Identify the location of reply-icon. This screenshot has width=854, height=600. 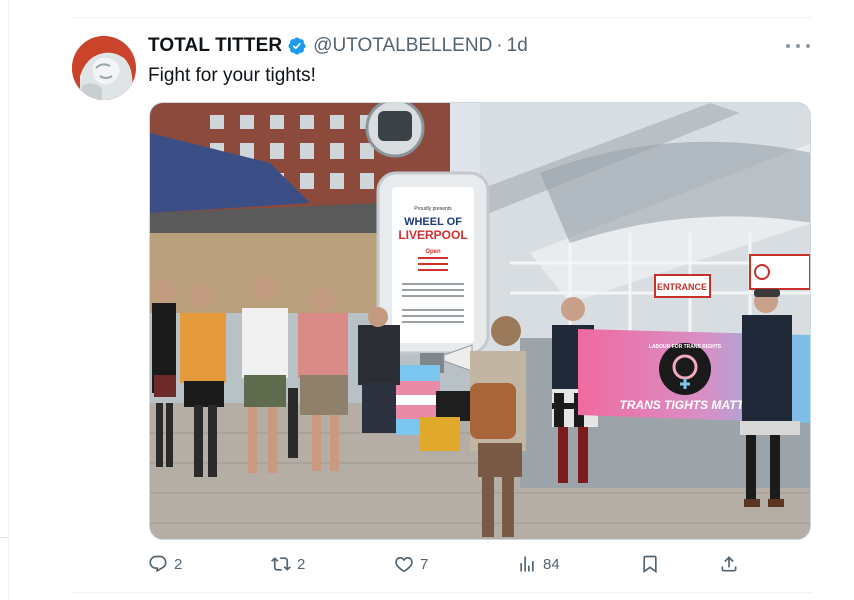
(158, 564).